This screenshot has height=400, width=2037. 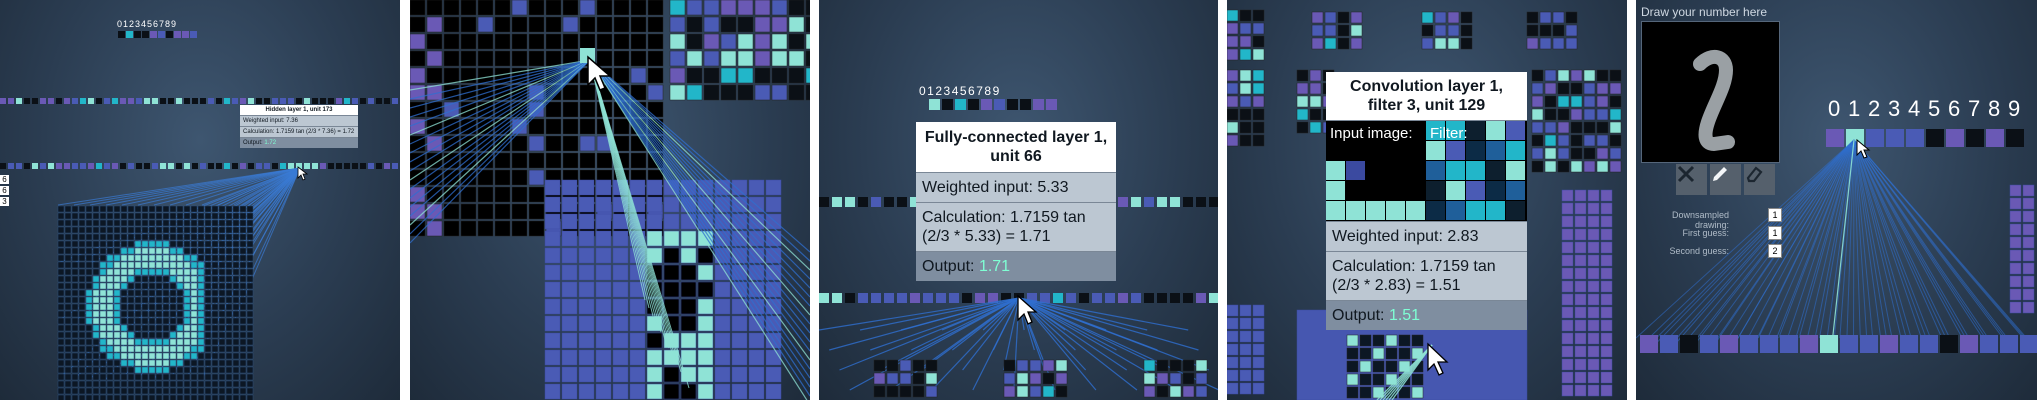 I want to click on tooltip-output: Output: 1.71, so click(x=1016, y=266).